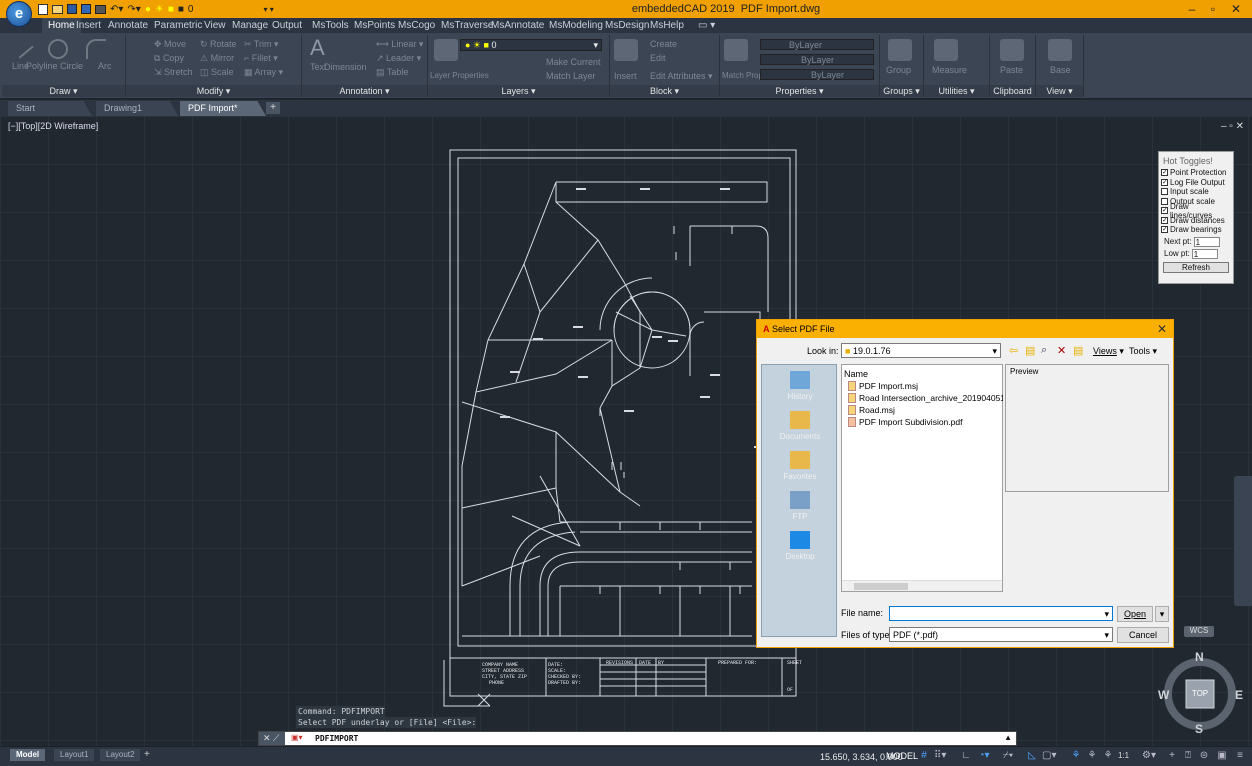 This screenshot has width=1252, height=766. What do you see at coordinates (374, 25) in the screenshot?
I see `menu-tab-mspoints: MsPoints` at bounding box center [374, 25].